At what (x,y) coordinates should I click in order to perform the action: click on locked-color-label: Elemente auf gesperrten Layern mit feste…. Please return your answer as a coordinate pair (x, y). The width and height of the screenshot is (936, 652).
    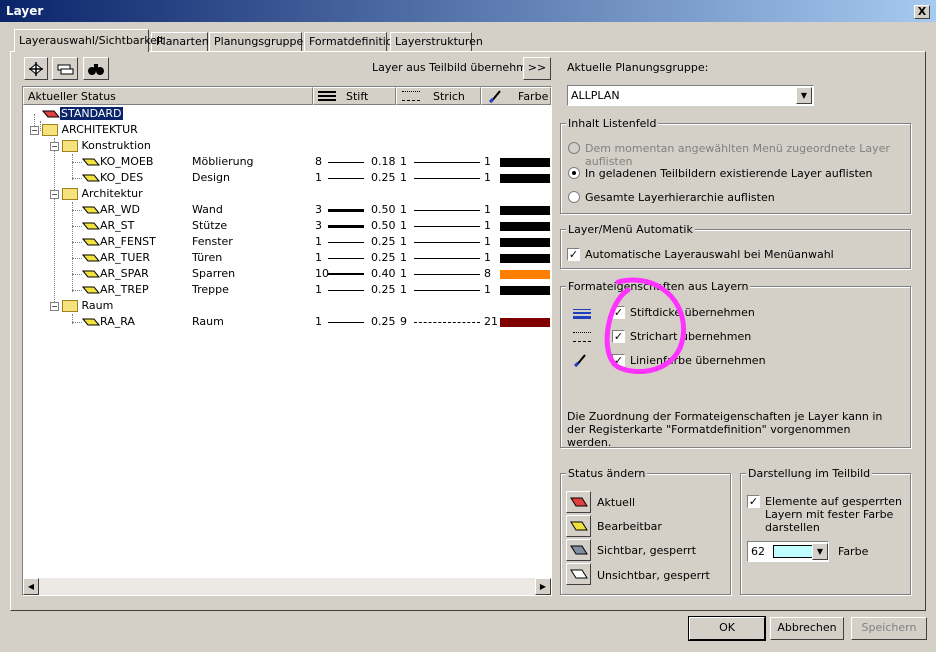
    Looking at the image, I should click on (835, 514).